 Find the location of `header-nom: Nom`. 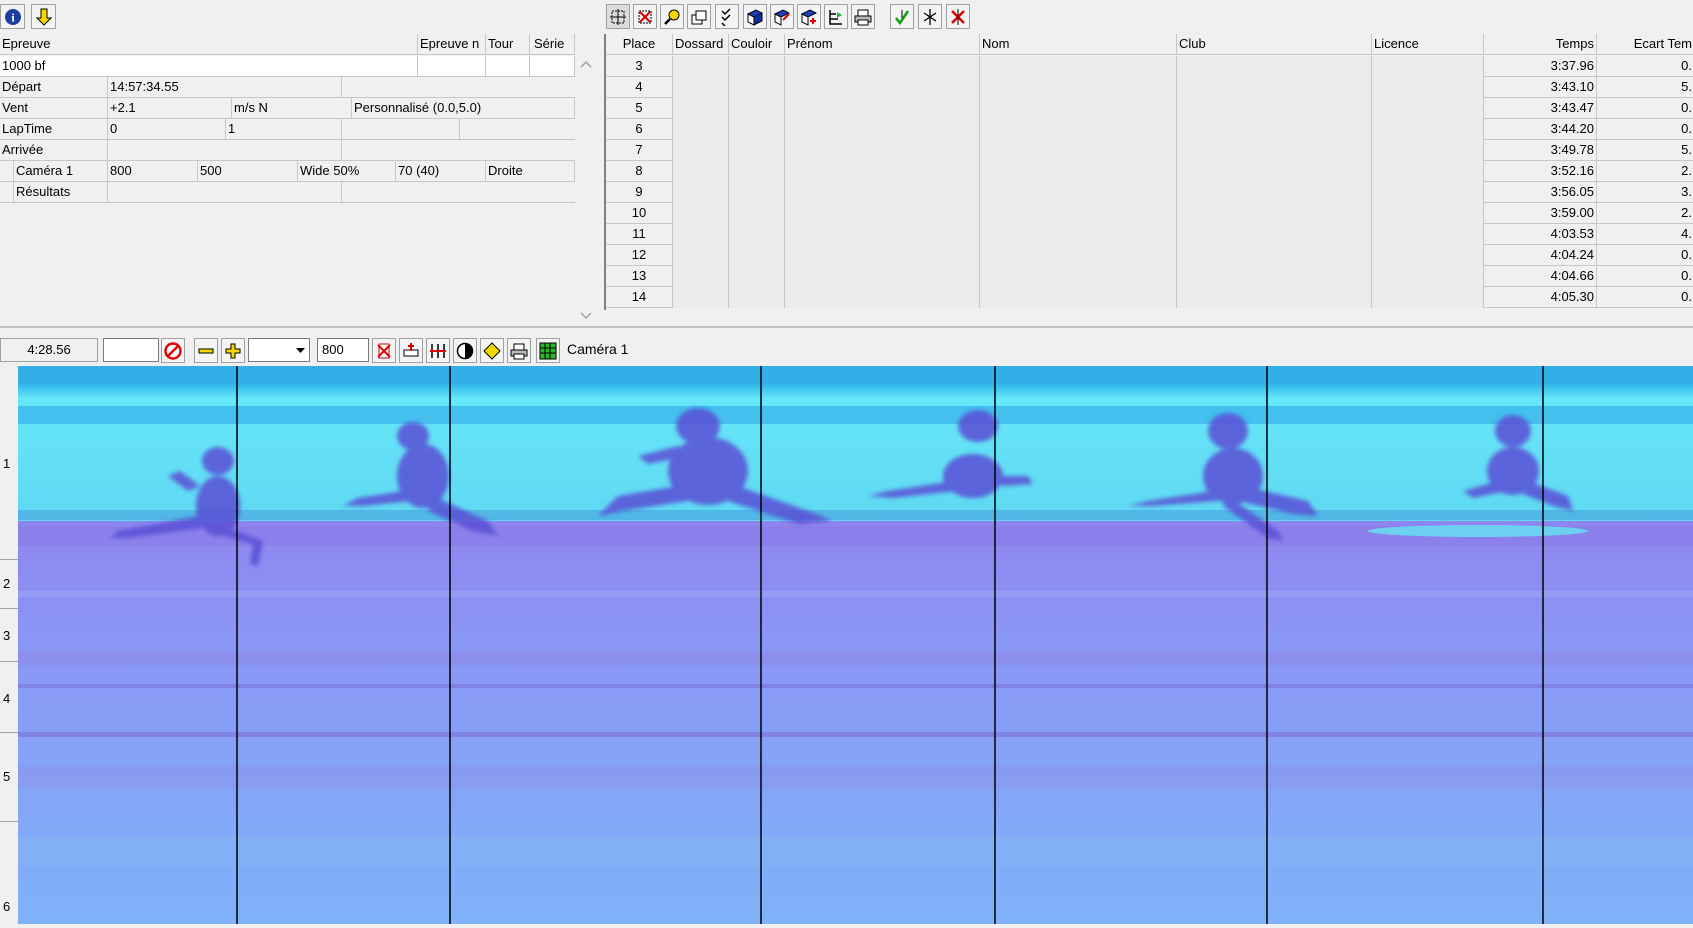

header-nom: Nom is located at coordinates (1078, 44).